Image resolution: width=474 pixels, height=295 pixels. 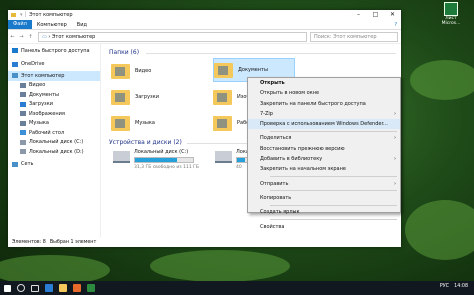 What do you see at coordinates (324, 114) in the screenshot?
I see `context-menu-item: 7-Zip ›` at bounding box center [324, 114].